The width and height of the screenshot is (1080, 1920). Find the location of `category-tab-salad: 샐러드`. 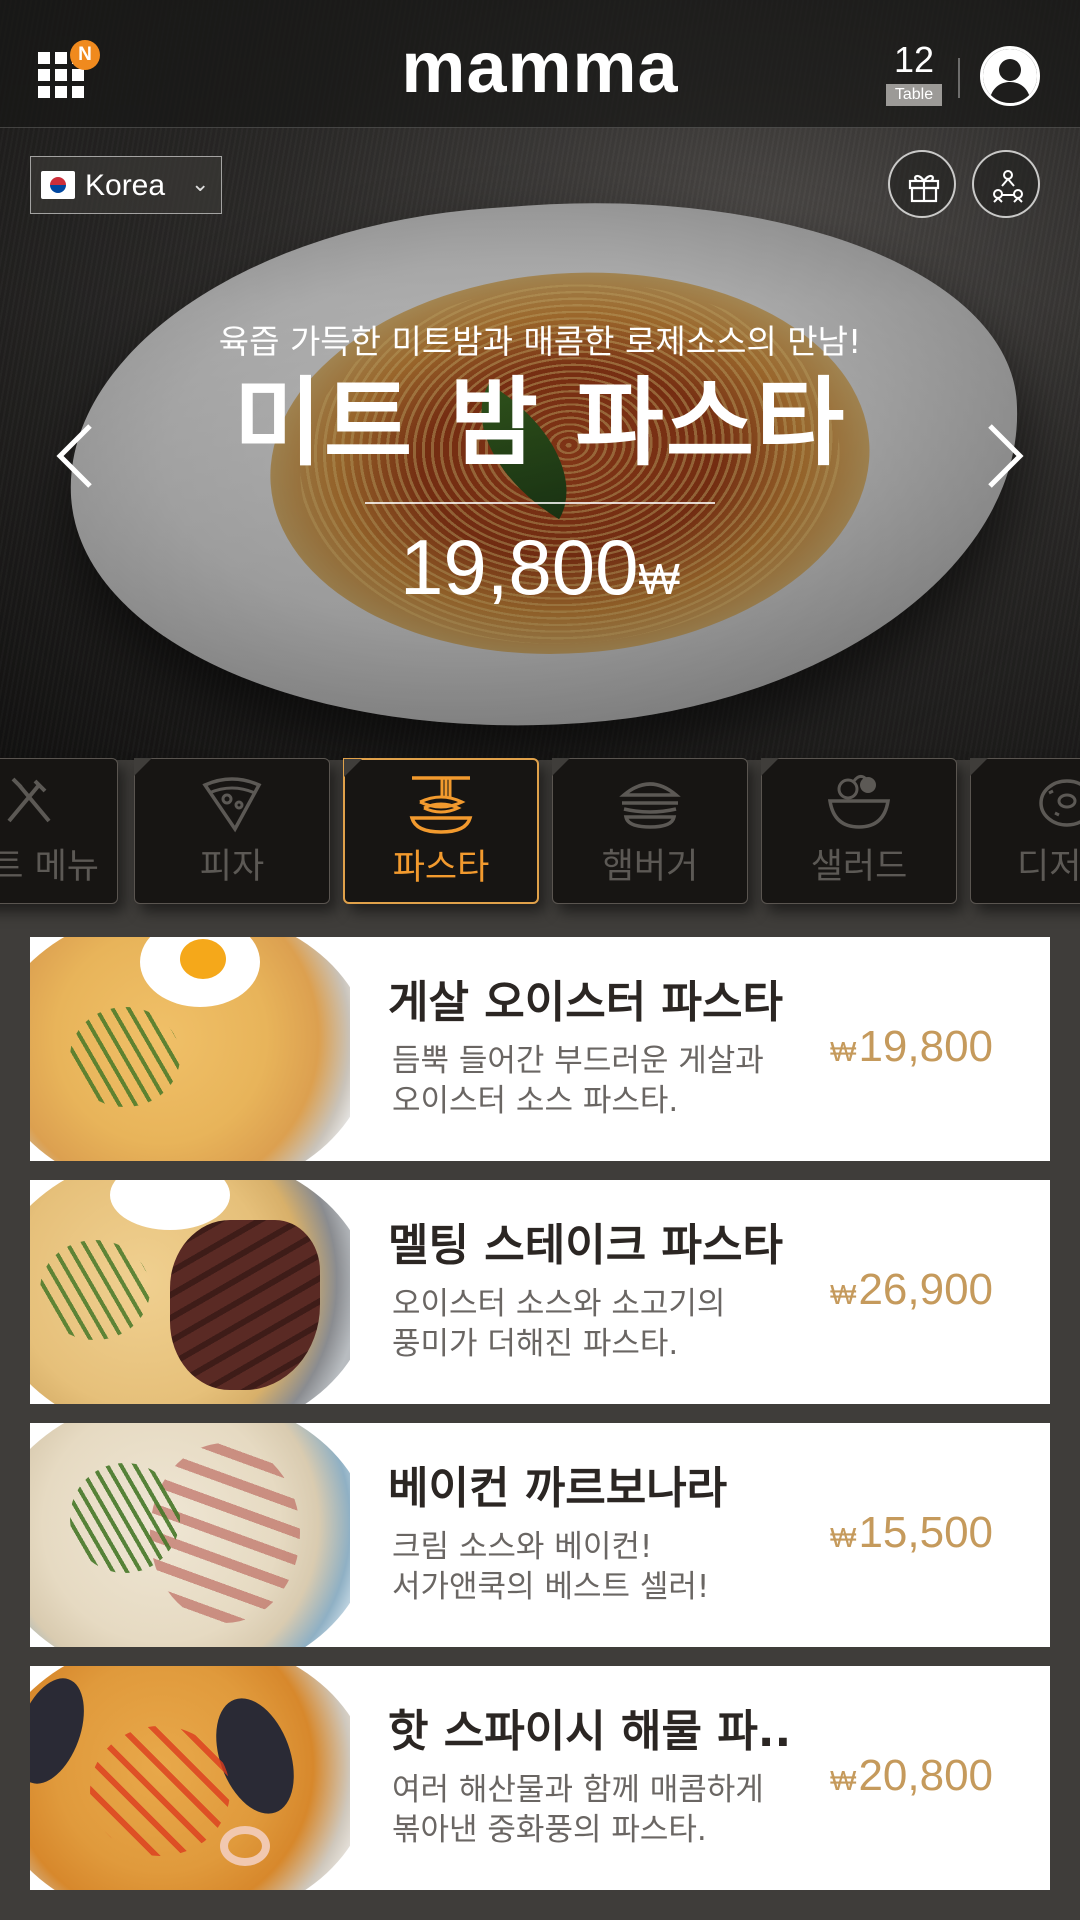

category-tab-salad: 샐러드 is located at coordinates (859, 831).